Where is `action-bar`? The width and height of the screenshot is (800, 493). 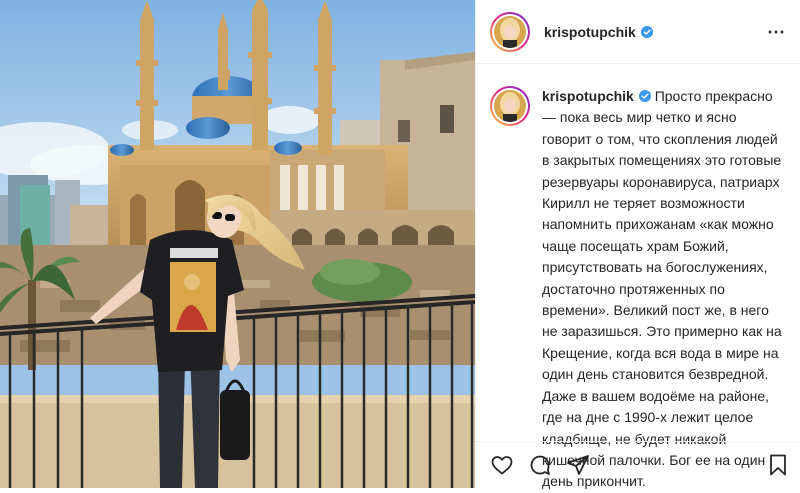
action-bar is located at coordinates (638, 464).